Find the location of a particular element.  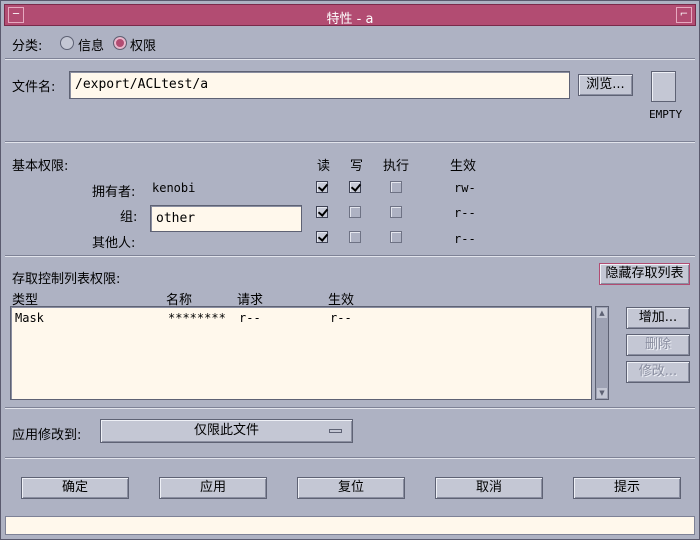

acl-row-effective: r-- is located at coordinates (341, 318).